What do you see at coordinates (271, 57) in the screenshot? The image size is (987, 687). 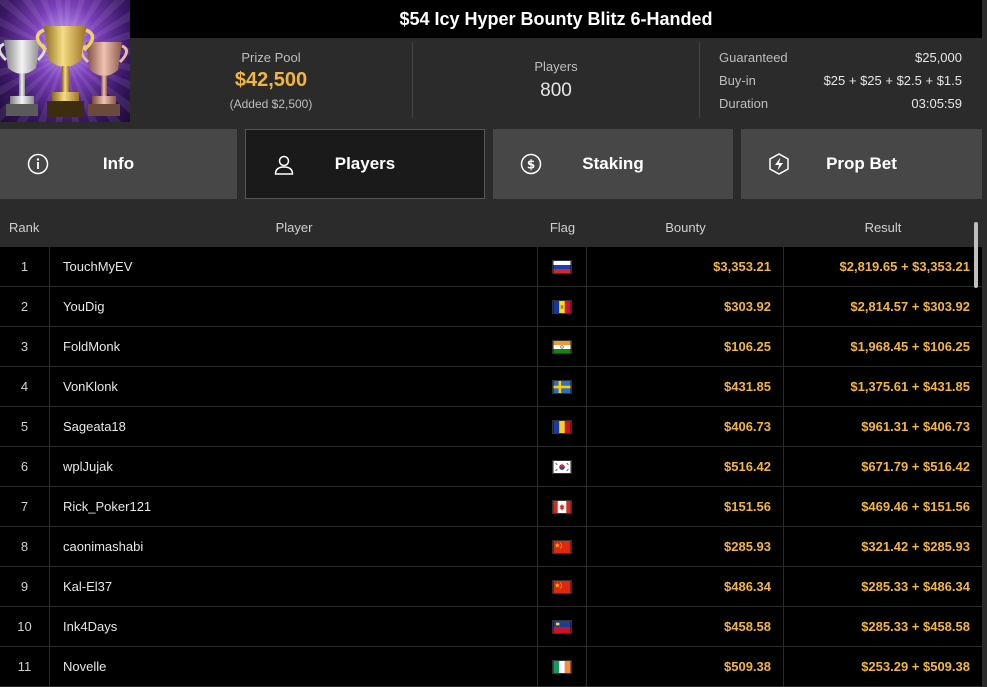 I see `prize-pool-label: Prize Pool` at bounding box center [271, 57].